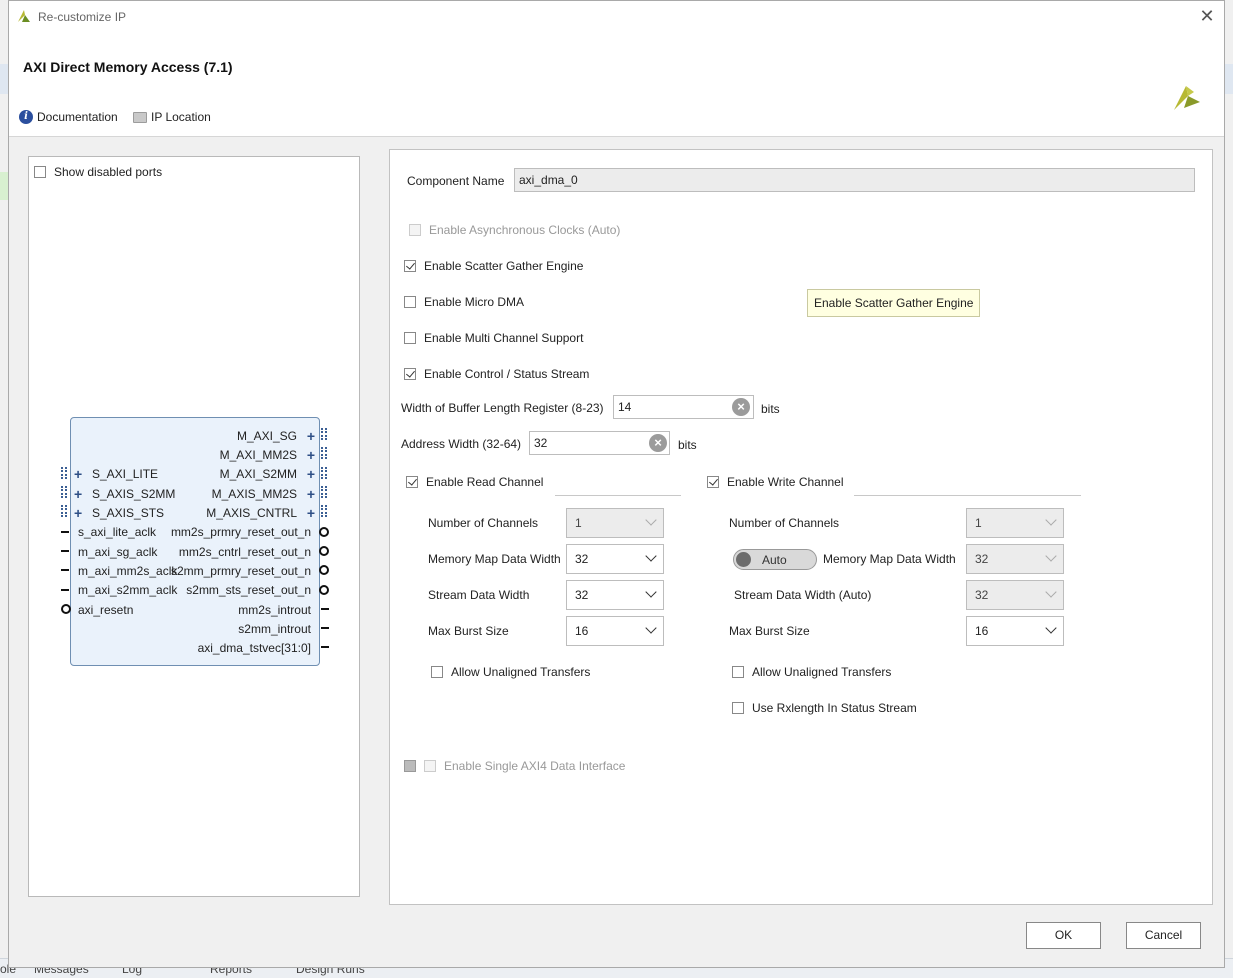 The image size is (1233, 978). What do you see at coordinates (485, 482) in the screenshot?
I see `enable-read-channel-label: Enable Read Channel` at bounding box center [485, 482].